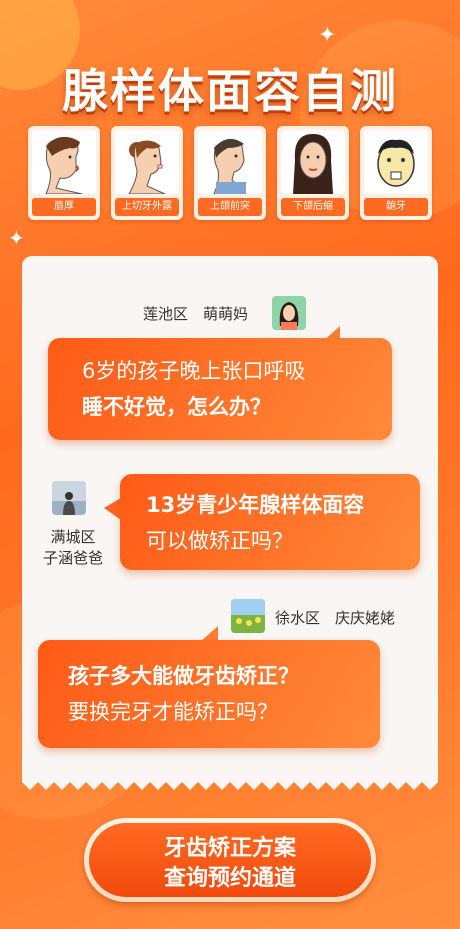  I want to click on question-bubble: 6岁的孩子晚上张口呼吸 睡不好觉，怎么办？, so click(220, 389).